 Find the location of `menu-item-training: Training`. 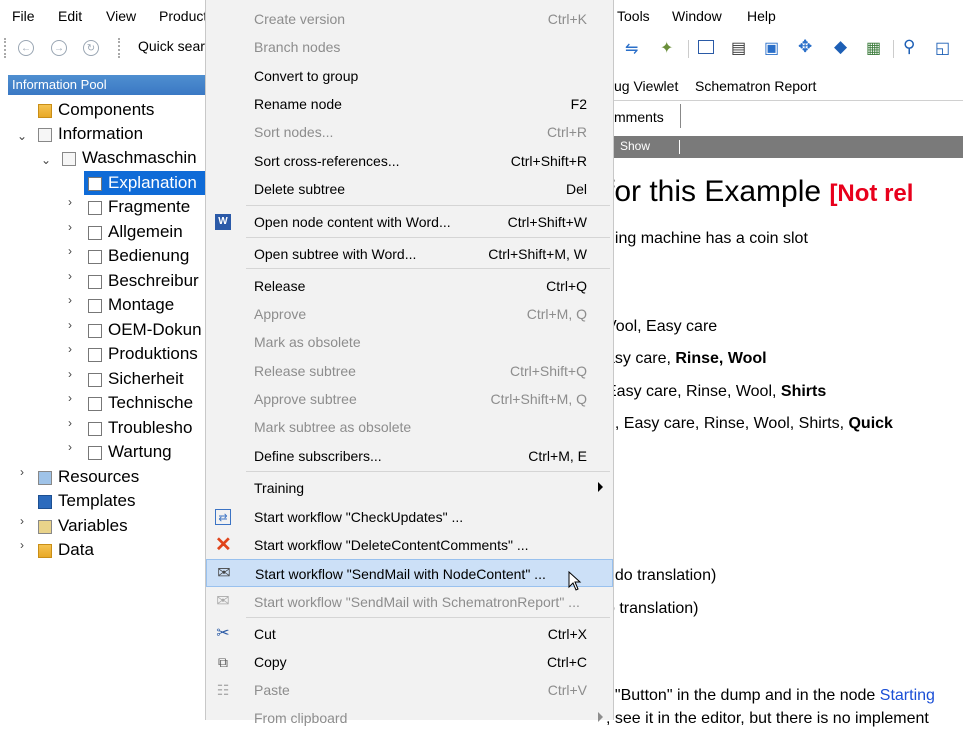

menu-item-training: Training is located at coordinates (409, 488).